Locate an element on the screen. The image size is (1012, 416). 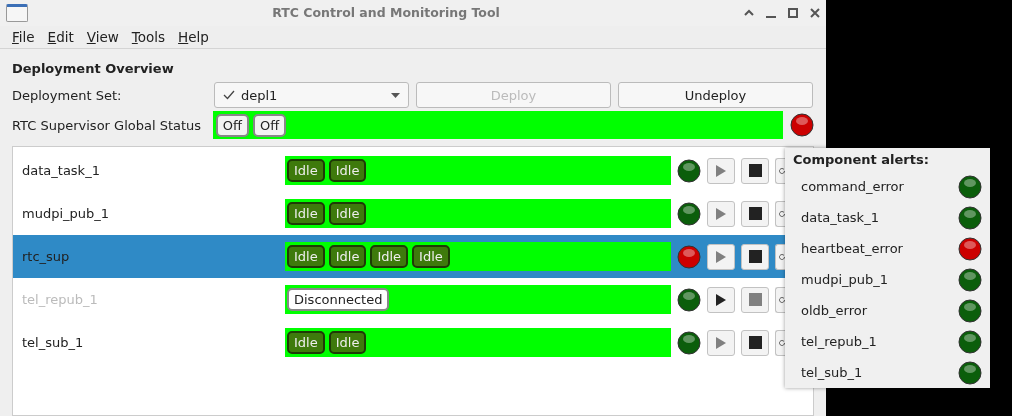
component-row: data_task_1 Idle Idle is located at coordinates (399, 170).